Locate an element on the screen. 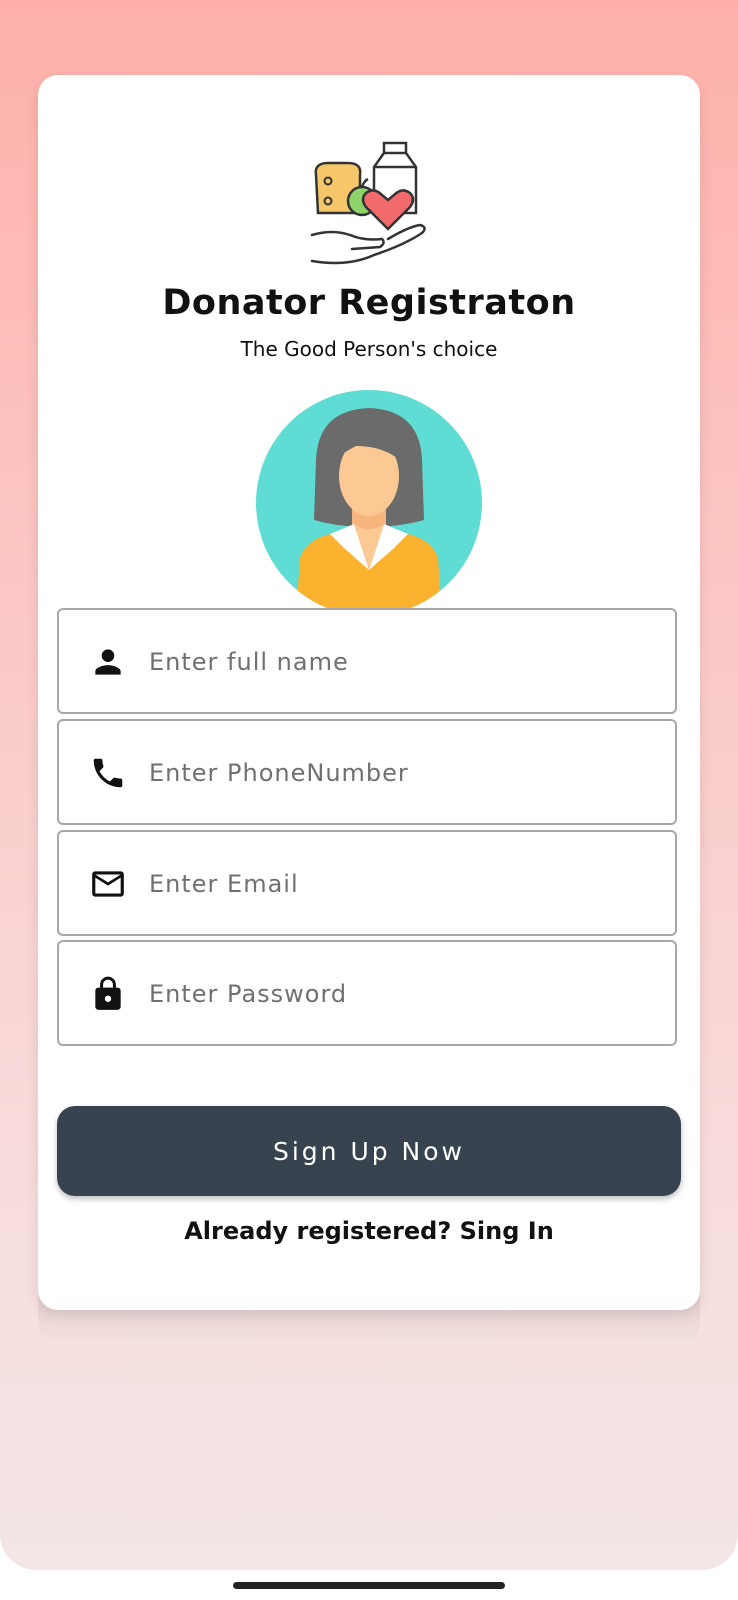 This screenshot has height=1600, width=738. password-field is located at coordinates (367, 993).